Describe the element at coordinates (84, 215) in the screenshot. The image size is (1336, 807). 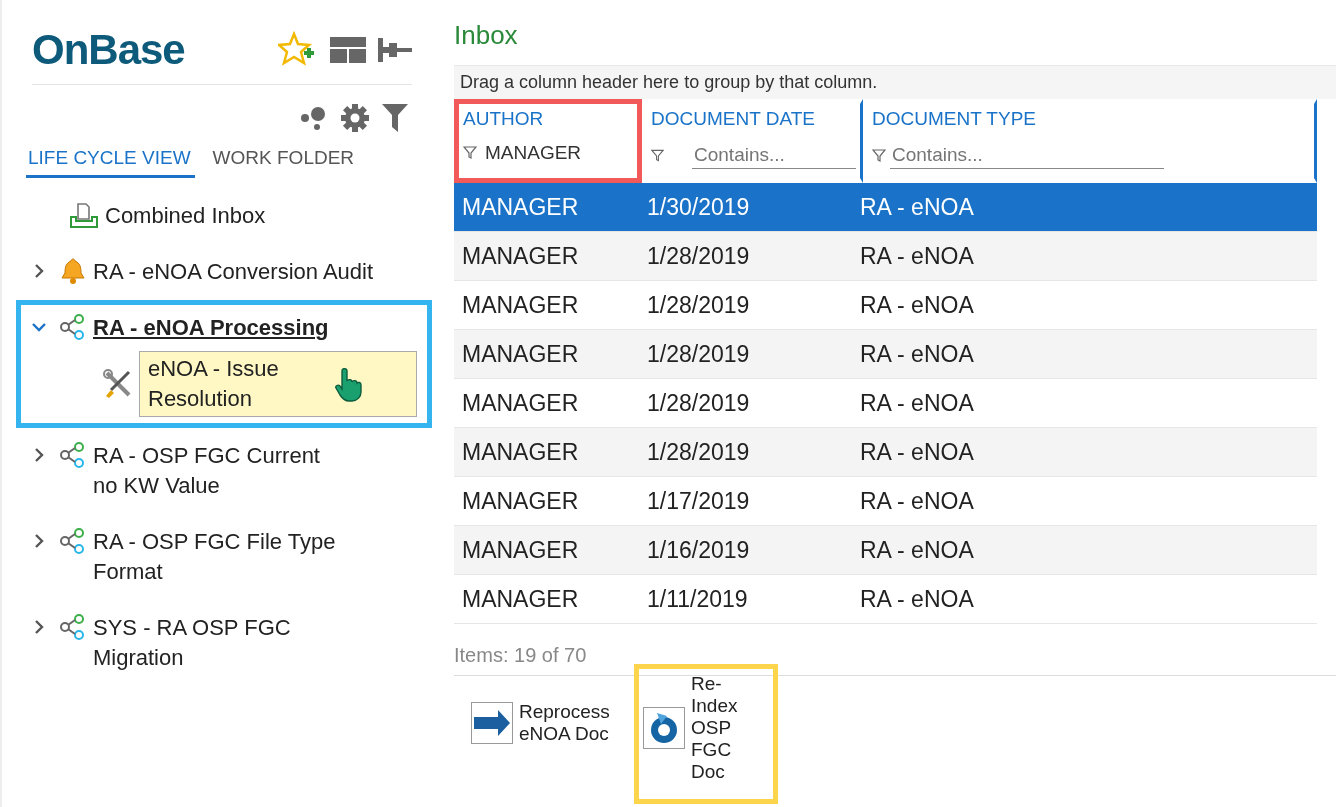
I see `inbox-icon` at that location.